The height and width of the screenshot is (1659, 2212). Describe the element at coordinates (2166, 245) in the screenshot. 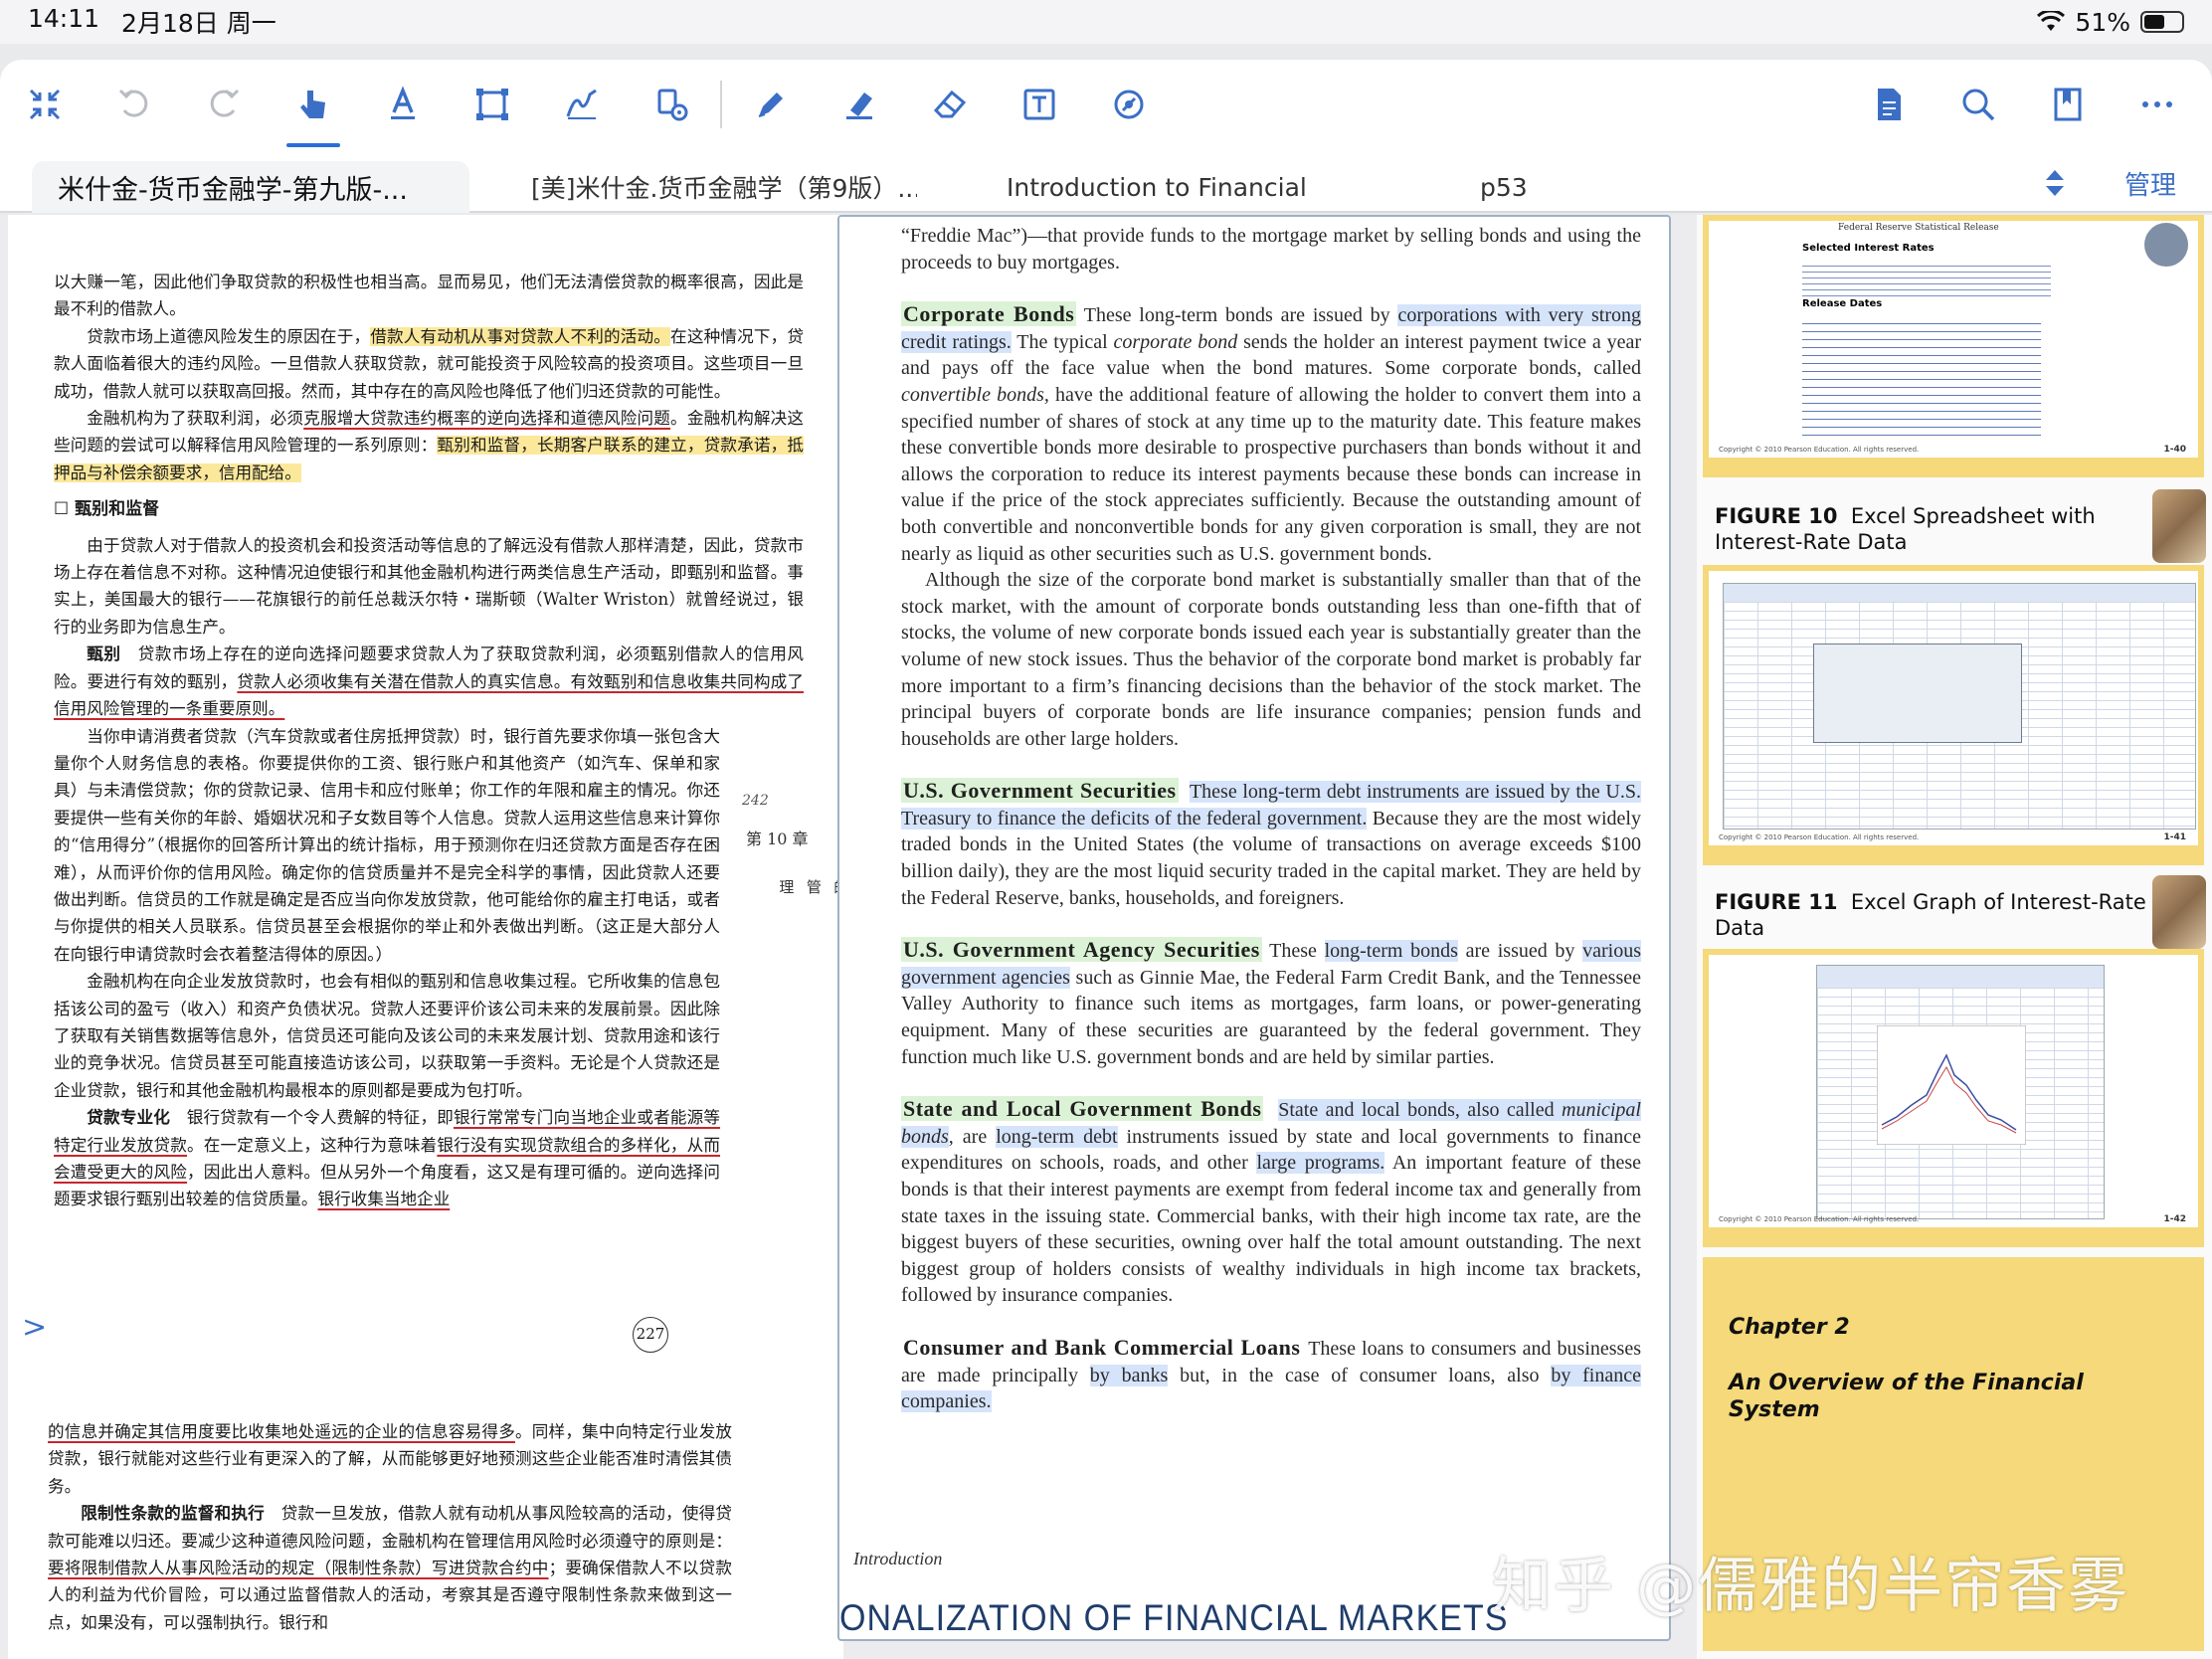

I see `eagle-logo-icon` at that location.